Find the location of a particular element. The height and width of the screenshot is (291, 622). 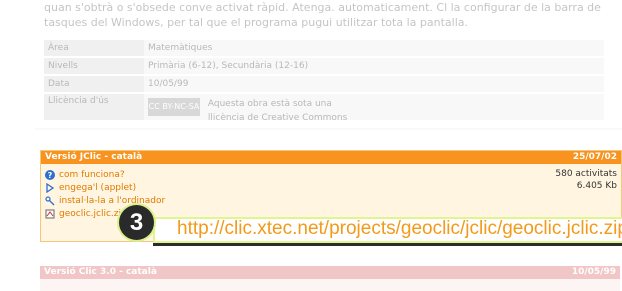

help-icon: ? is located at coordinates (50, 174).